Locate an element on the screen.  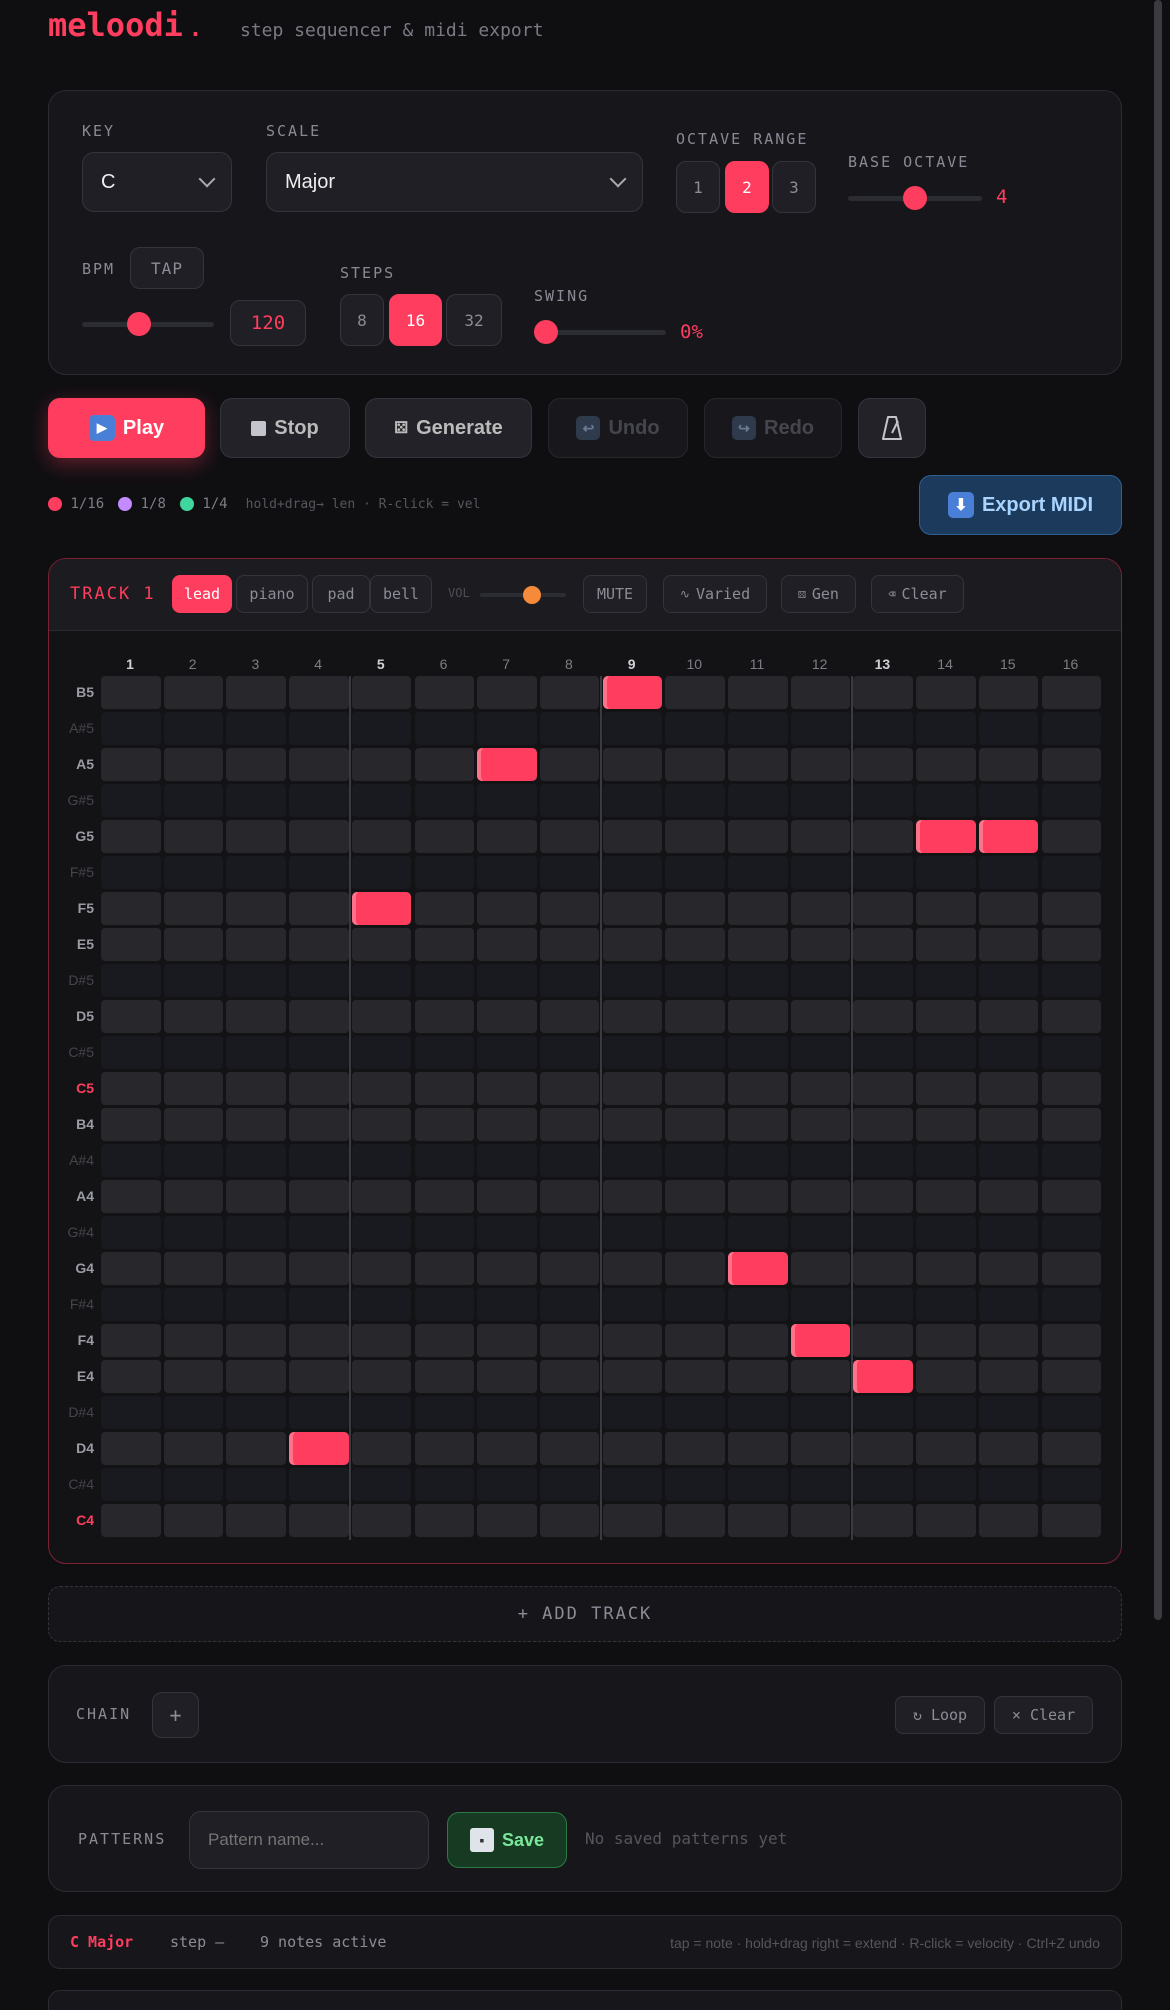
varied-button: ∿ Varied is located at coordinates (715, 594).